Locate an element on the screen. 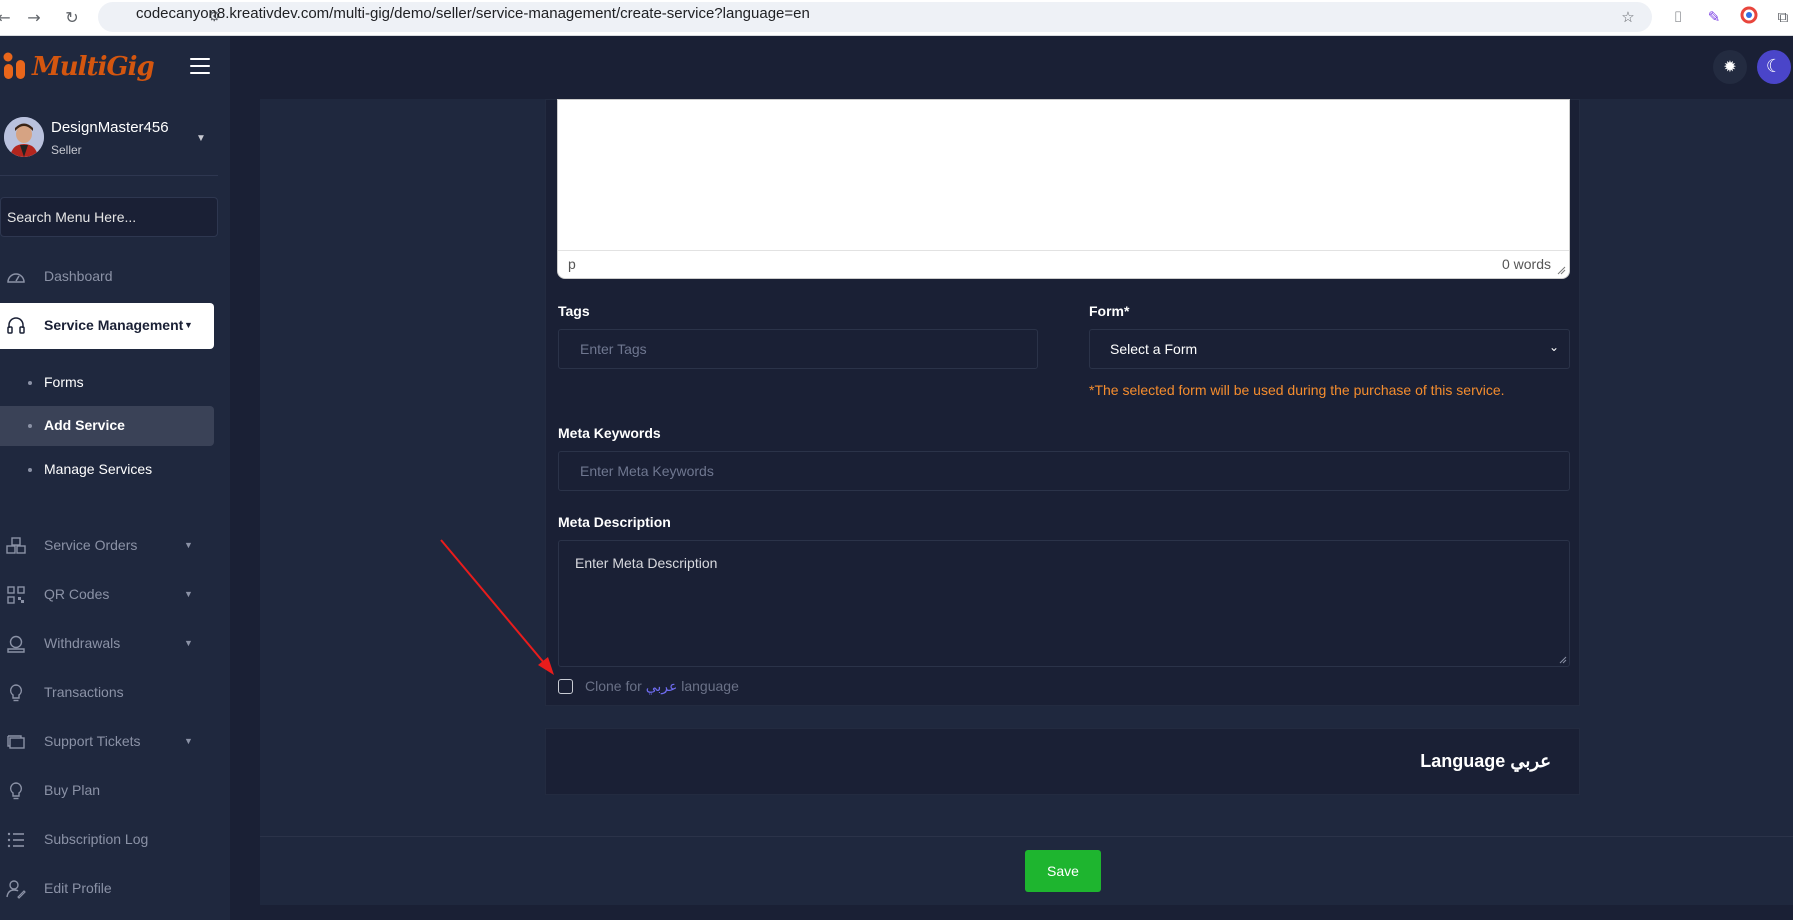  editor-statusbar: p 0 words is located at coordinates (1063, 264).